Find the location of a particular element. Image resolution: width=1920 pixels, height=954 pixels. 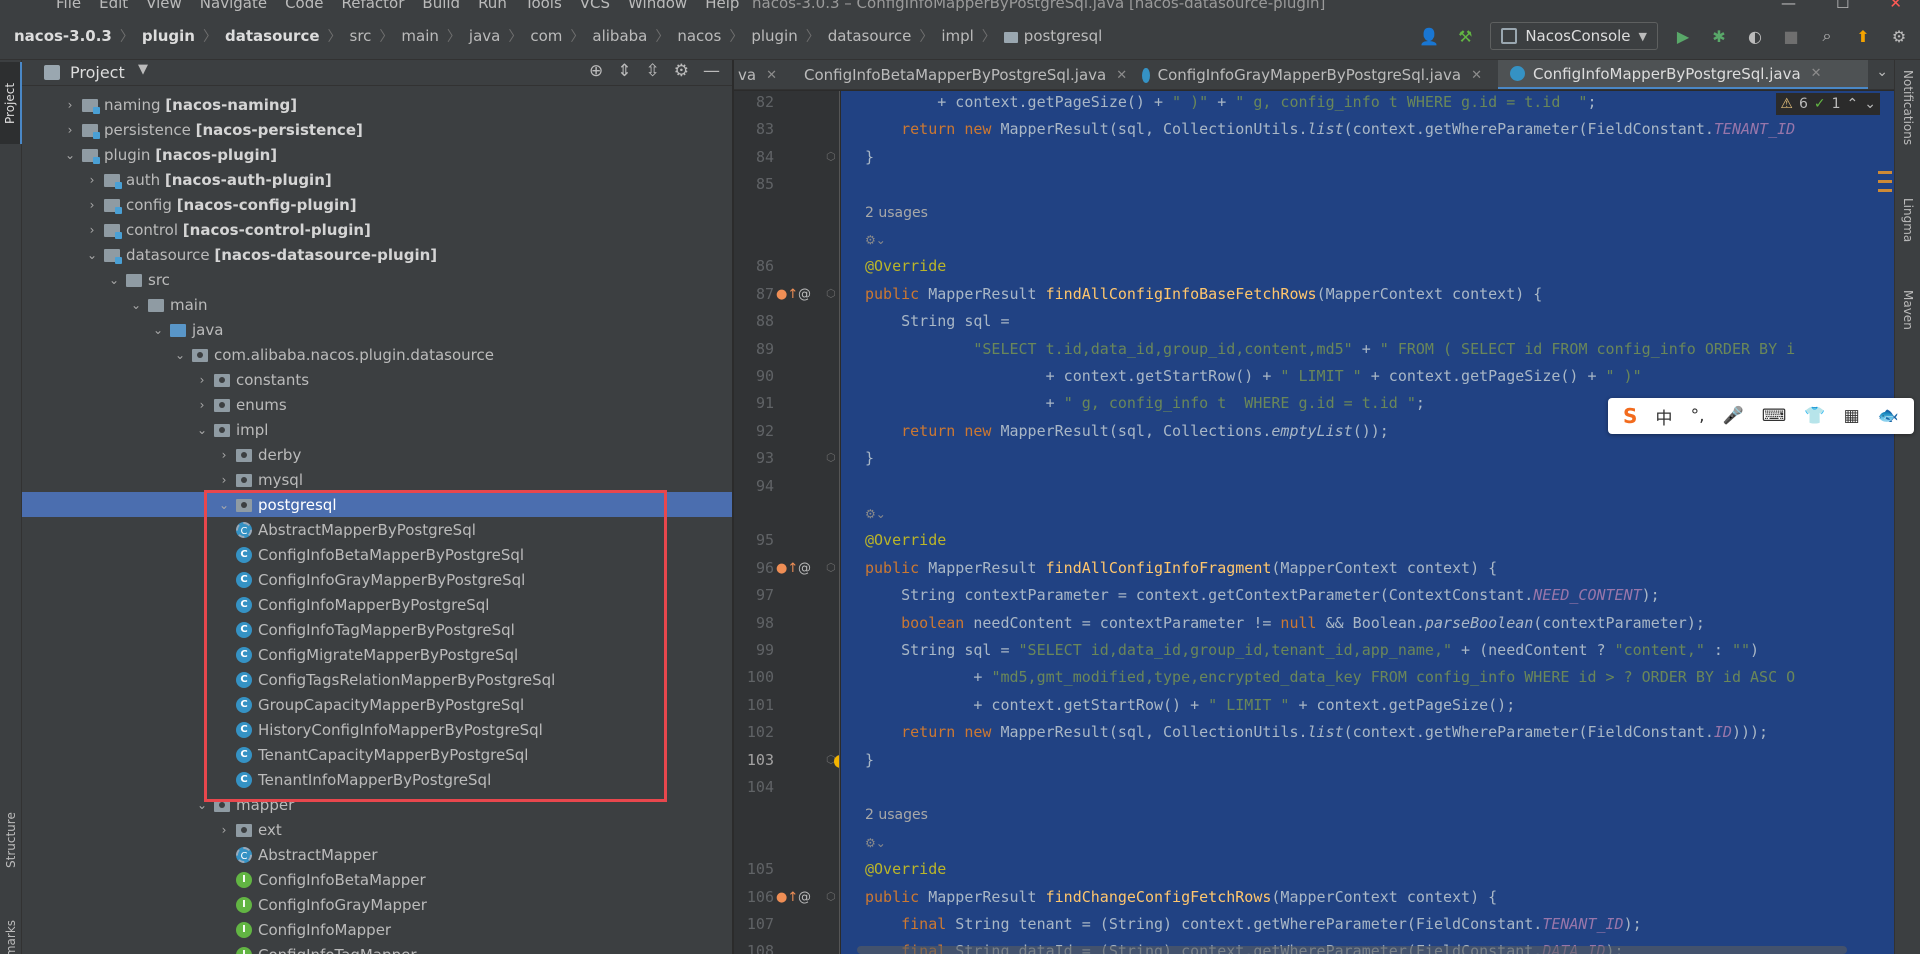

tree-item: I ConfigInfoMapper is located at coordinates (377, 929).